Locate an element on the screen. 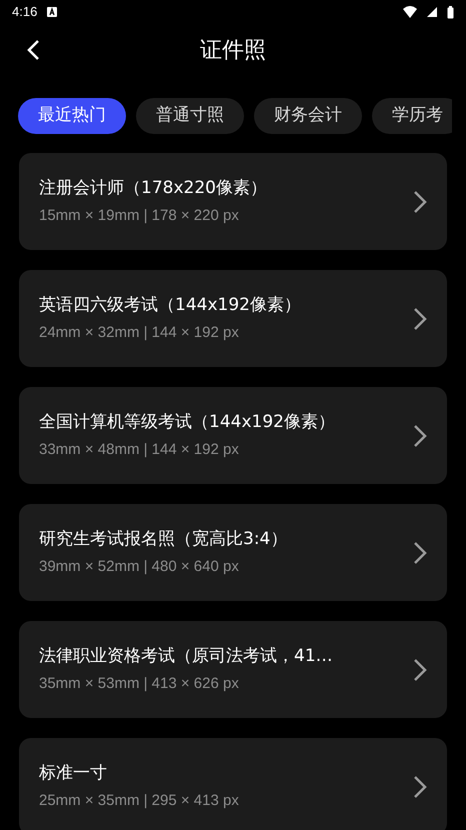 Image resolution: width=466 pixels, height=830 pixels. signal-icon is located at coordinates (432, 12).